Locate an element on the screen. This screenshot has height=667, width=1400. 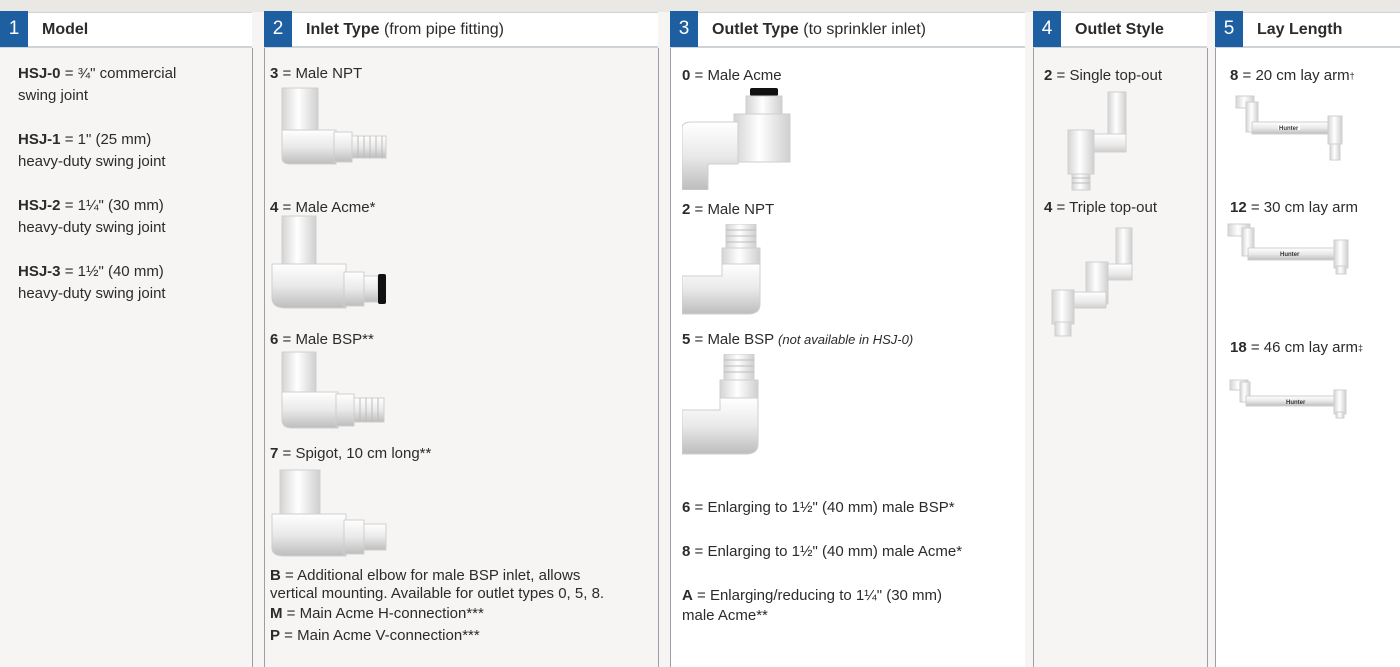
header-inlet-type: 2 Inlet Type (from pipe fitting) is located at coordinates (461, 29).